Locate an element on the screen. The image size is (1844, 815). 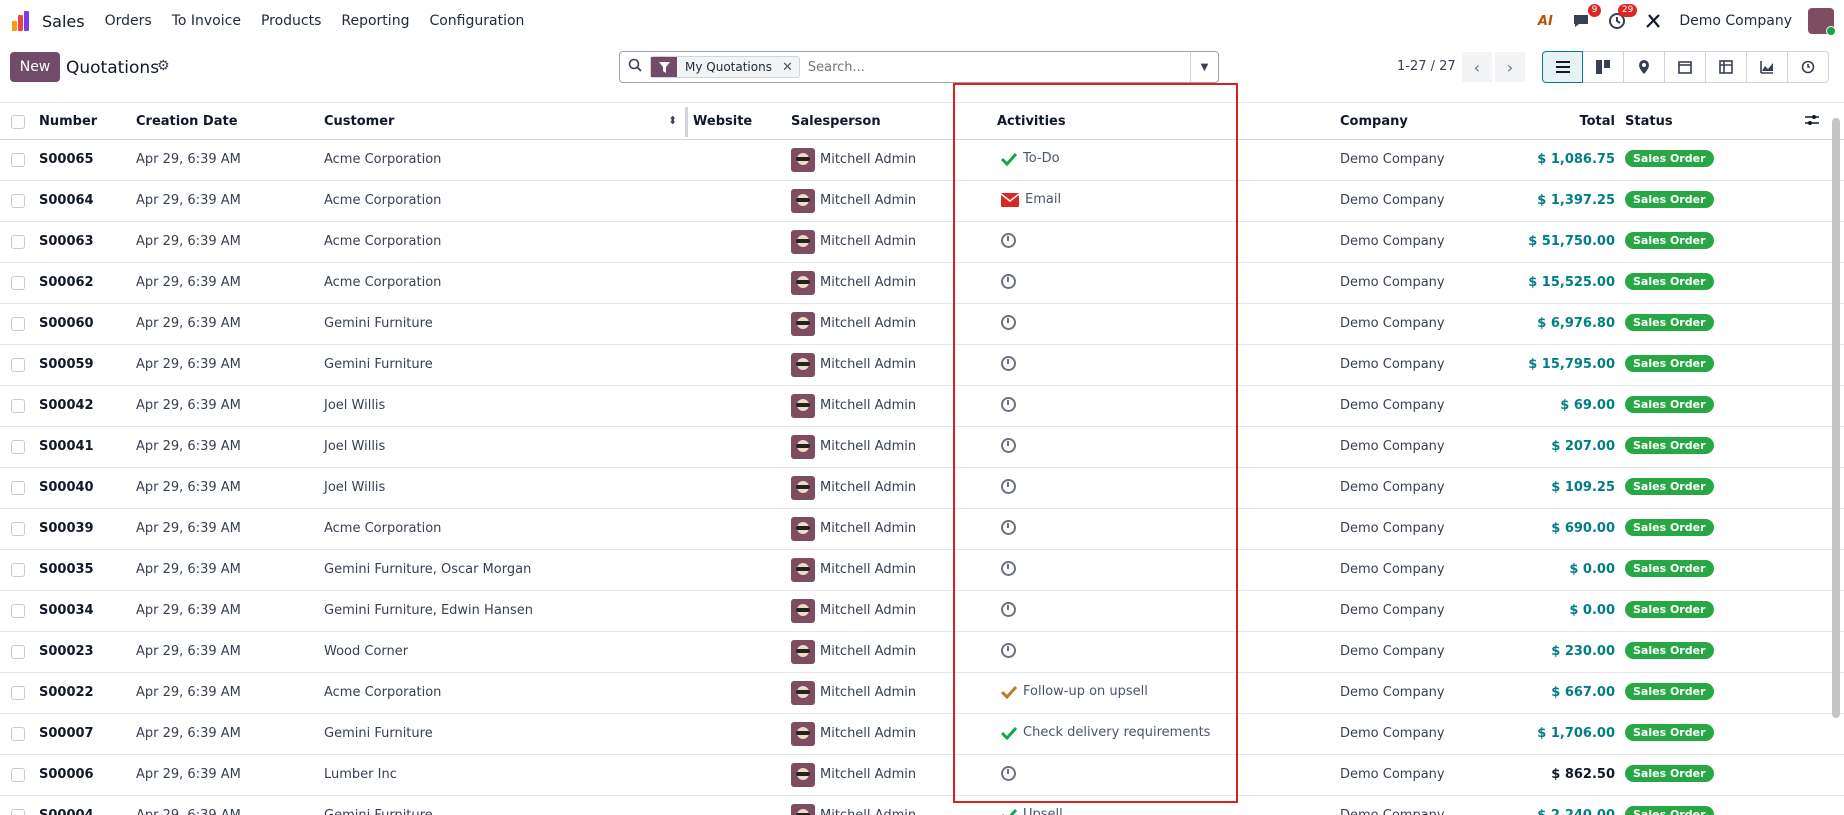
user-avatar is located at coordinates (1822, 22).